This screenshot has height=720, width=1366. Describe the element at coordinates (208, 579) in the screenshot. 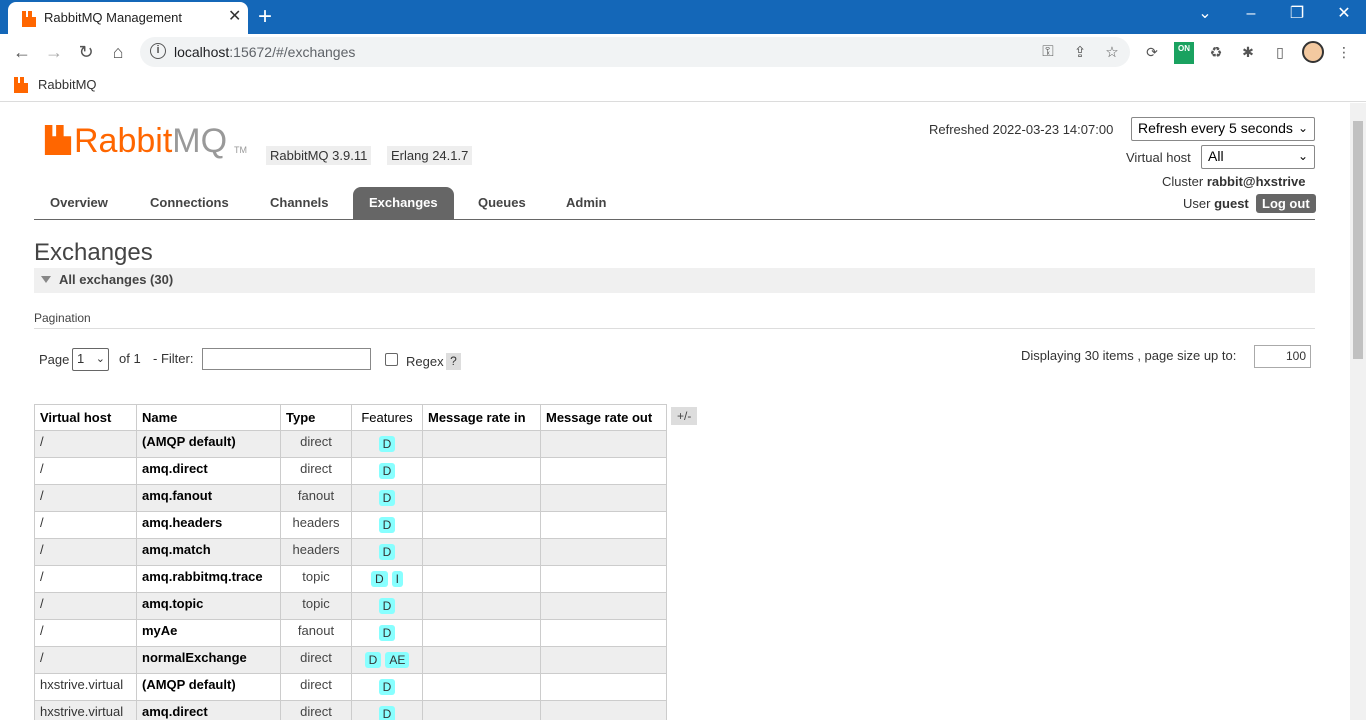

I see `cell-exchange-name-link: amq.rabbitmq.trace` at that location.